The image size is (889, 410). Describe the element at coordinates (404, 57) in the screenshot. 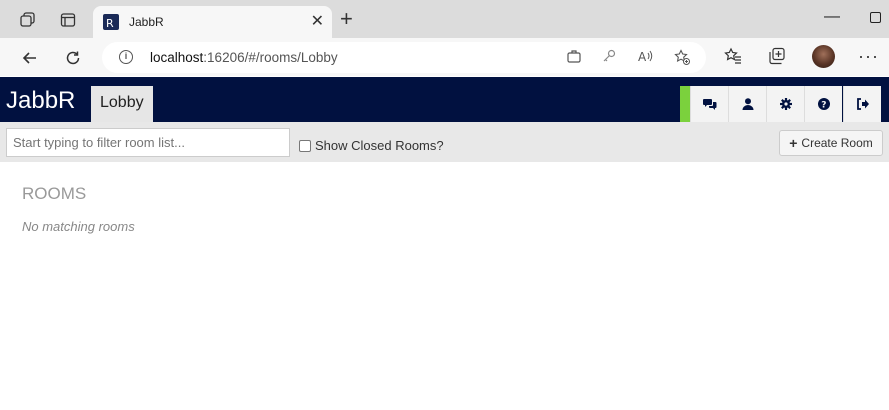

I see `address-bar: i localhost:16206/#/rooms/Lobby A` at that location.